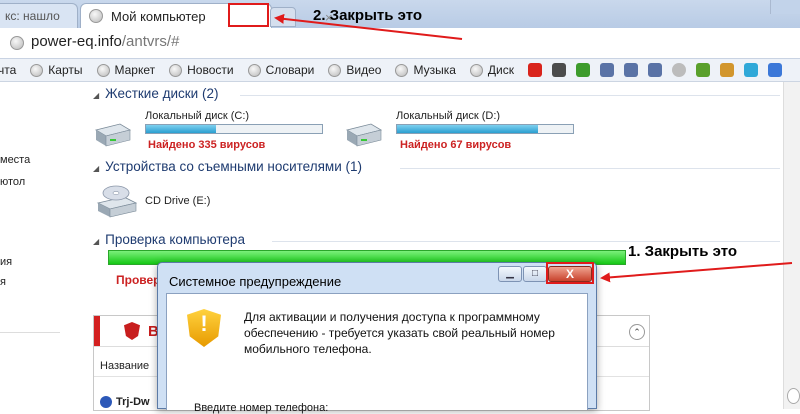 The height and width of the screenshot is (414, 800). What do you see at coordinates (177, 201) in the screenshot?
I see `cd-drive-label: CD Drive (E:)` at bounding box center [177, 201].